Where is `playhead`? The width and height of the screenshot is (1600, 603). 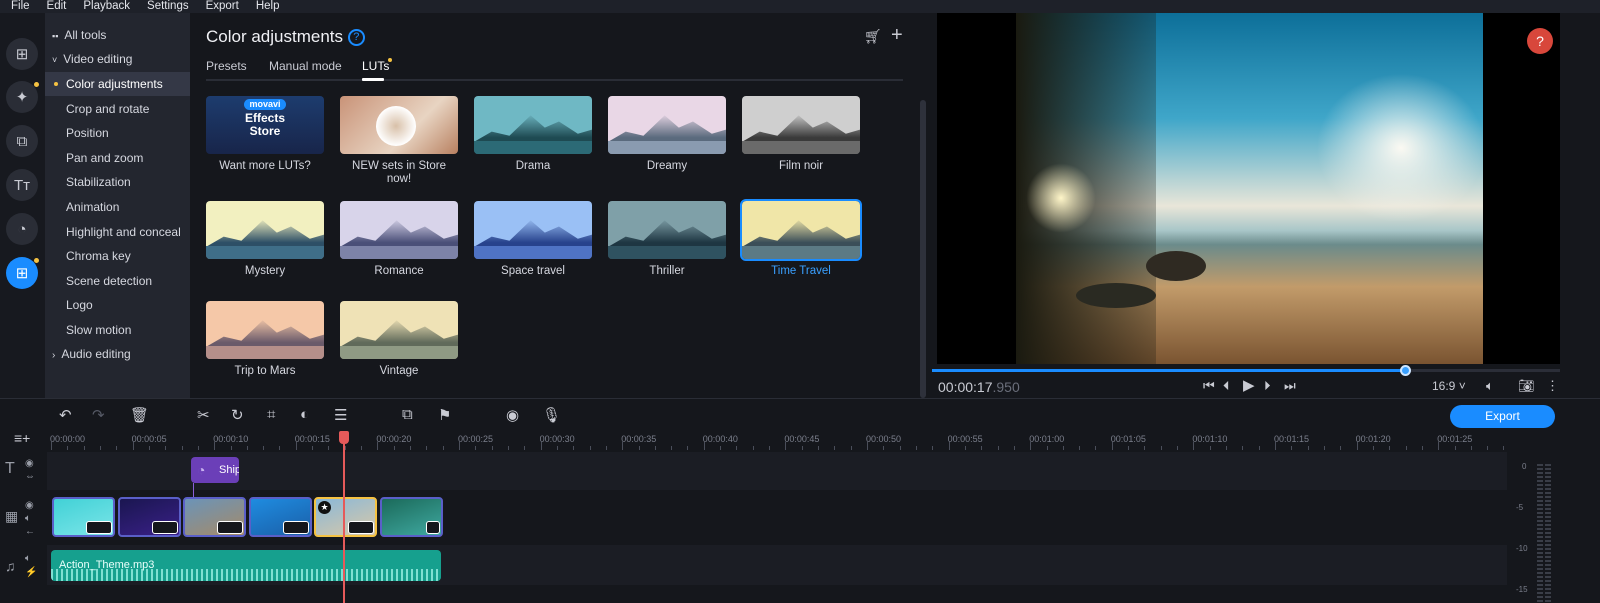
playhead is located at coordinates (344, 517).